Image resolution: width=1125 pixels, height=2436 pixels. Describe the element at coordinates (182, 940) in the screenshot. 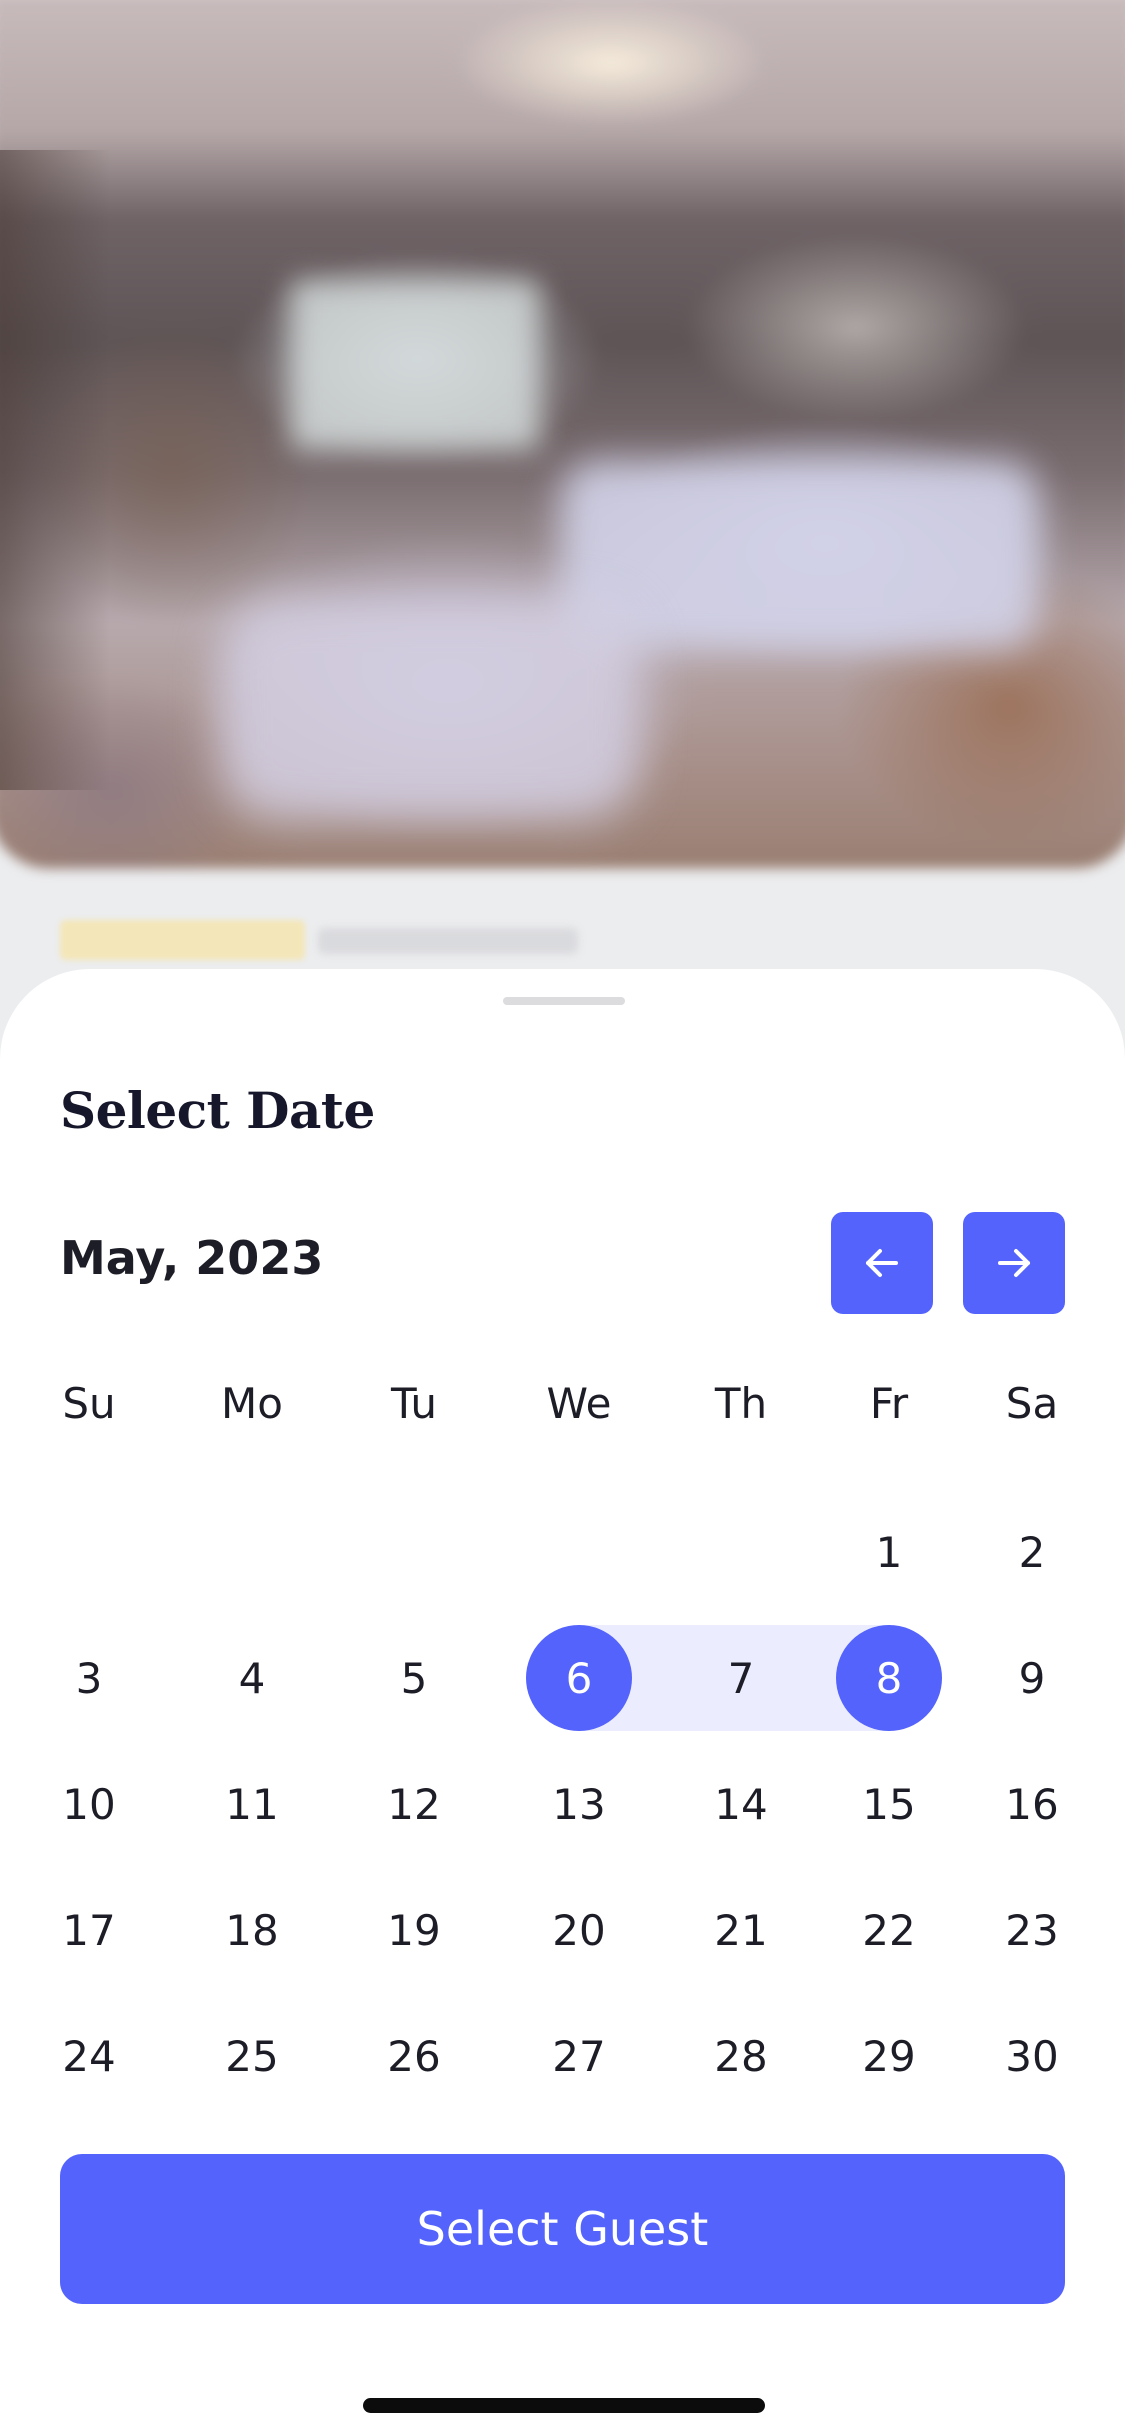

I see `rating-badge-placeholder` at that location.